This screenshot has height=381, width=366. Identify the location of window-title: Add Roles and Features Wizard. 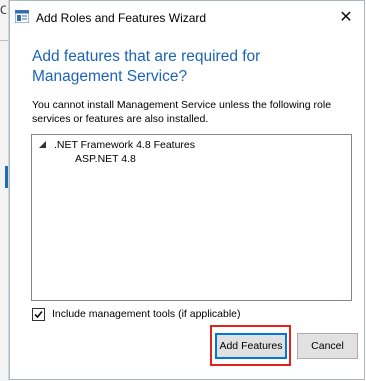
(121, 18).